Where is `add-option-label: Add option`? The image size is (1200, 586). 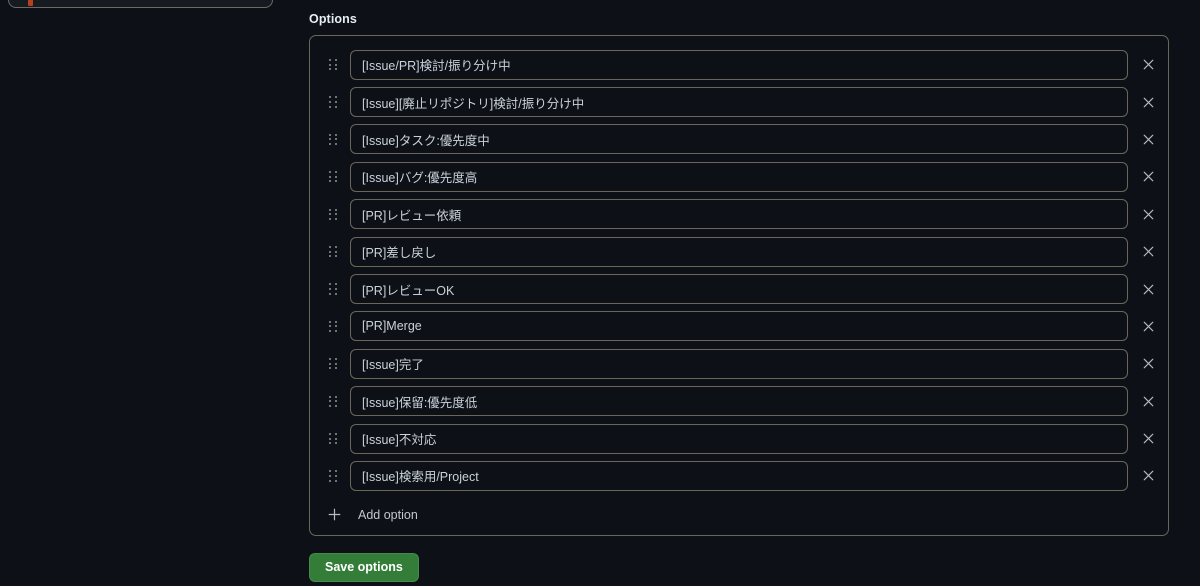
add-option-label: Add option is located at coordinates (388, 514).